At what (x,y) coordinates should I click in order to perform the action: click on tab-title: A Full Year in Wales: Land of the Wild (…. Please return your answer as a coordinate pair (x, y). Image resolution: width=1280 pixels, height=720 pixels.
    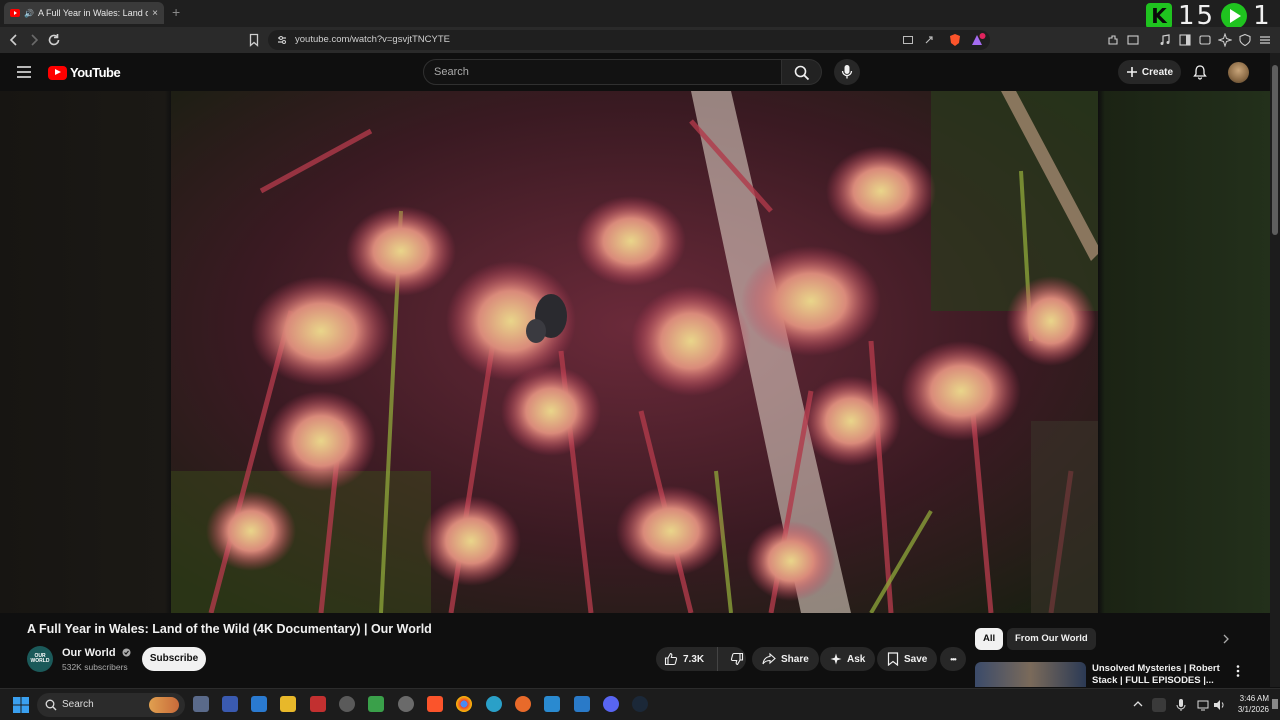
    Looking at the image, I should click on (93, 13).